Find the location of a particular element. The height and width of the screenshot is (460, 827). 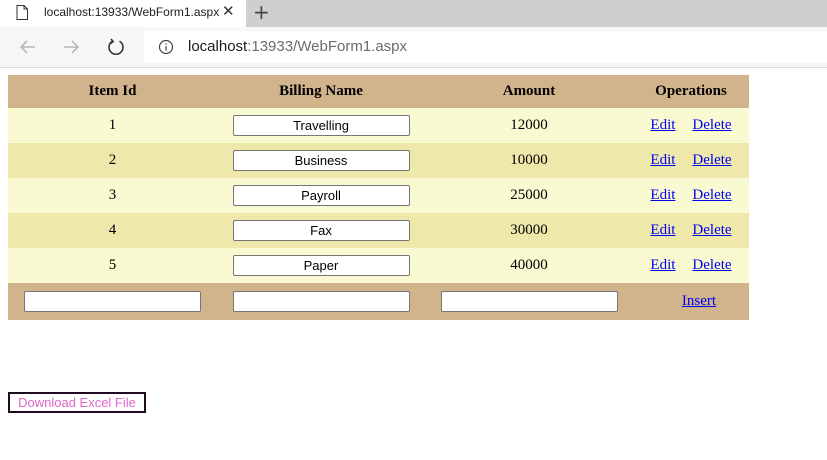

insert-cell: Insert is located at coordinates (691, 301).